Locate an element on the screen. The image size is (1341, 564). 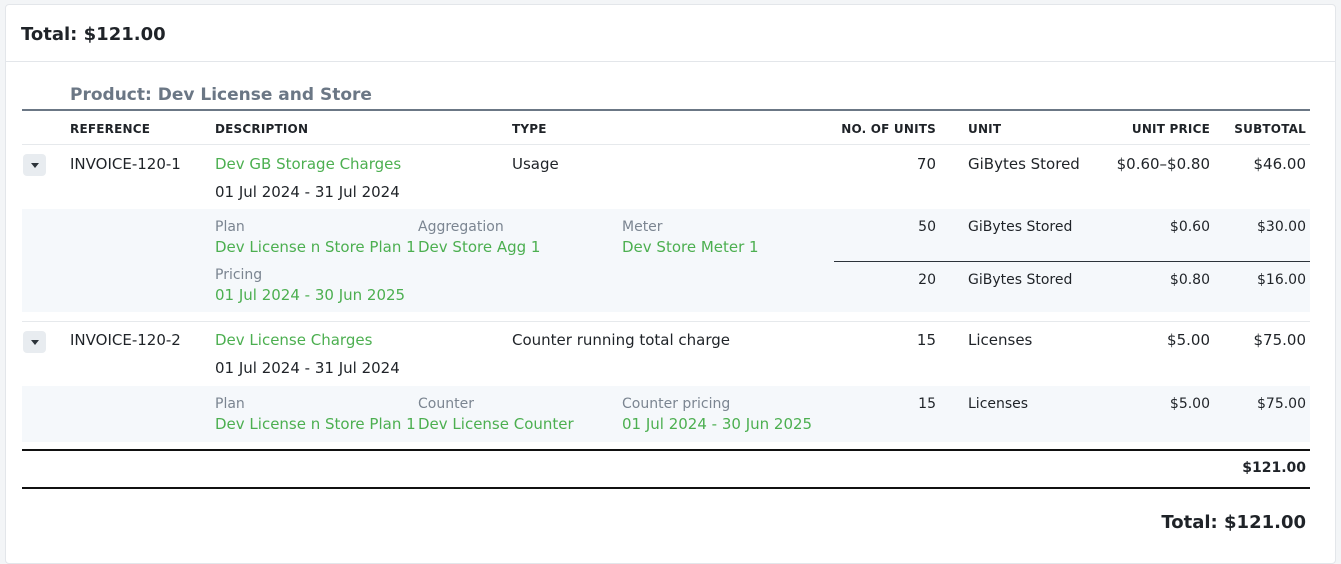
row-1-plan-link: Dev License n Store Plan 1 is located at coordinates (315, 247).